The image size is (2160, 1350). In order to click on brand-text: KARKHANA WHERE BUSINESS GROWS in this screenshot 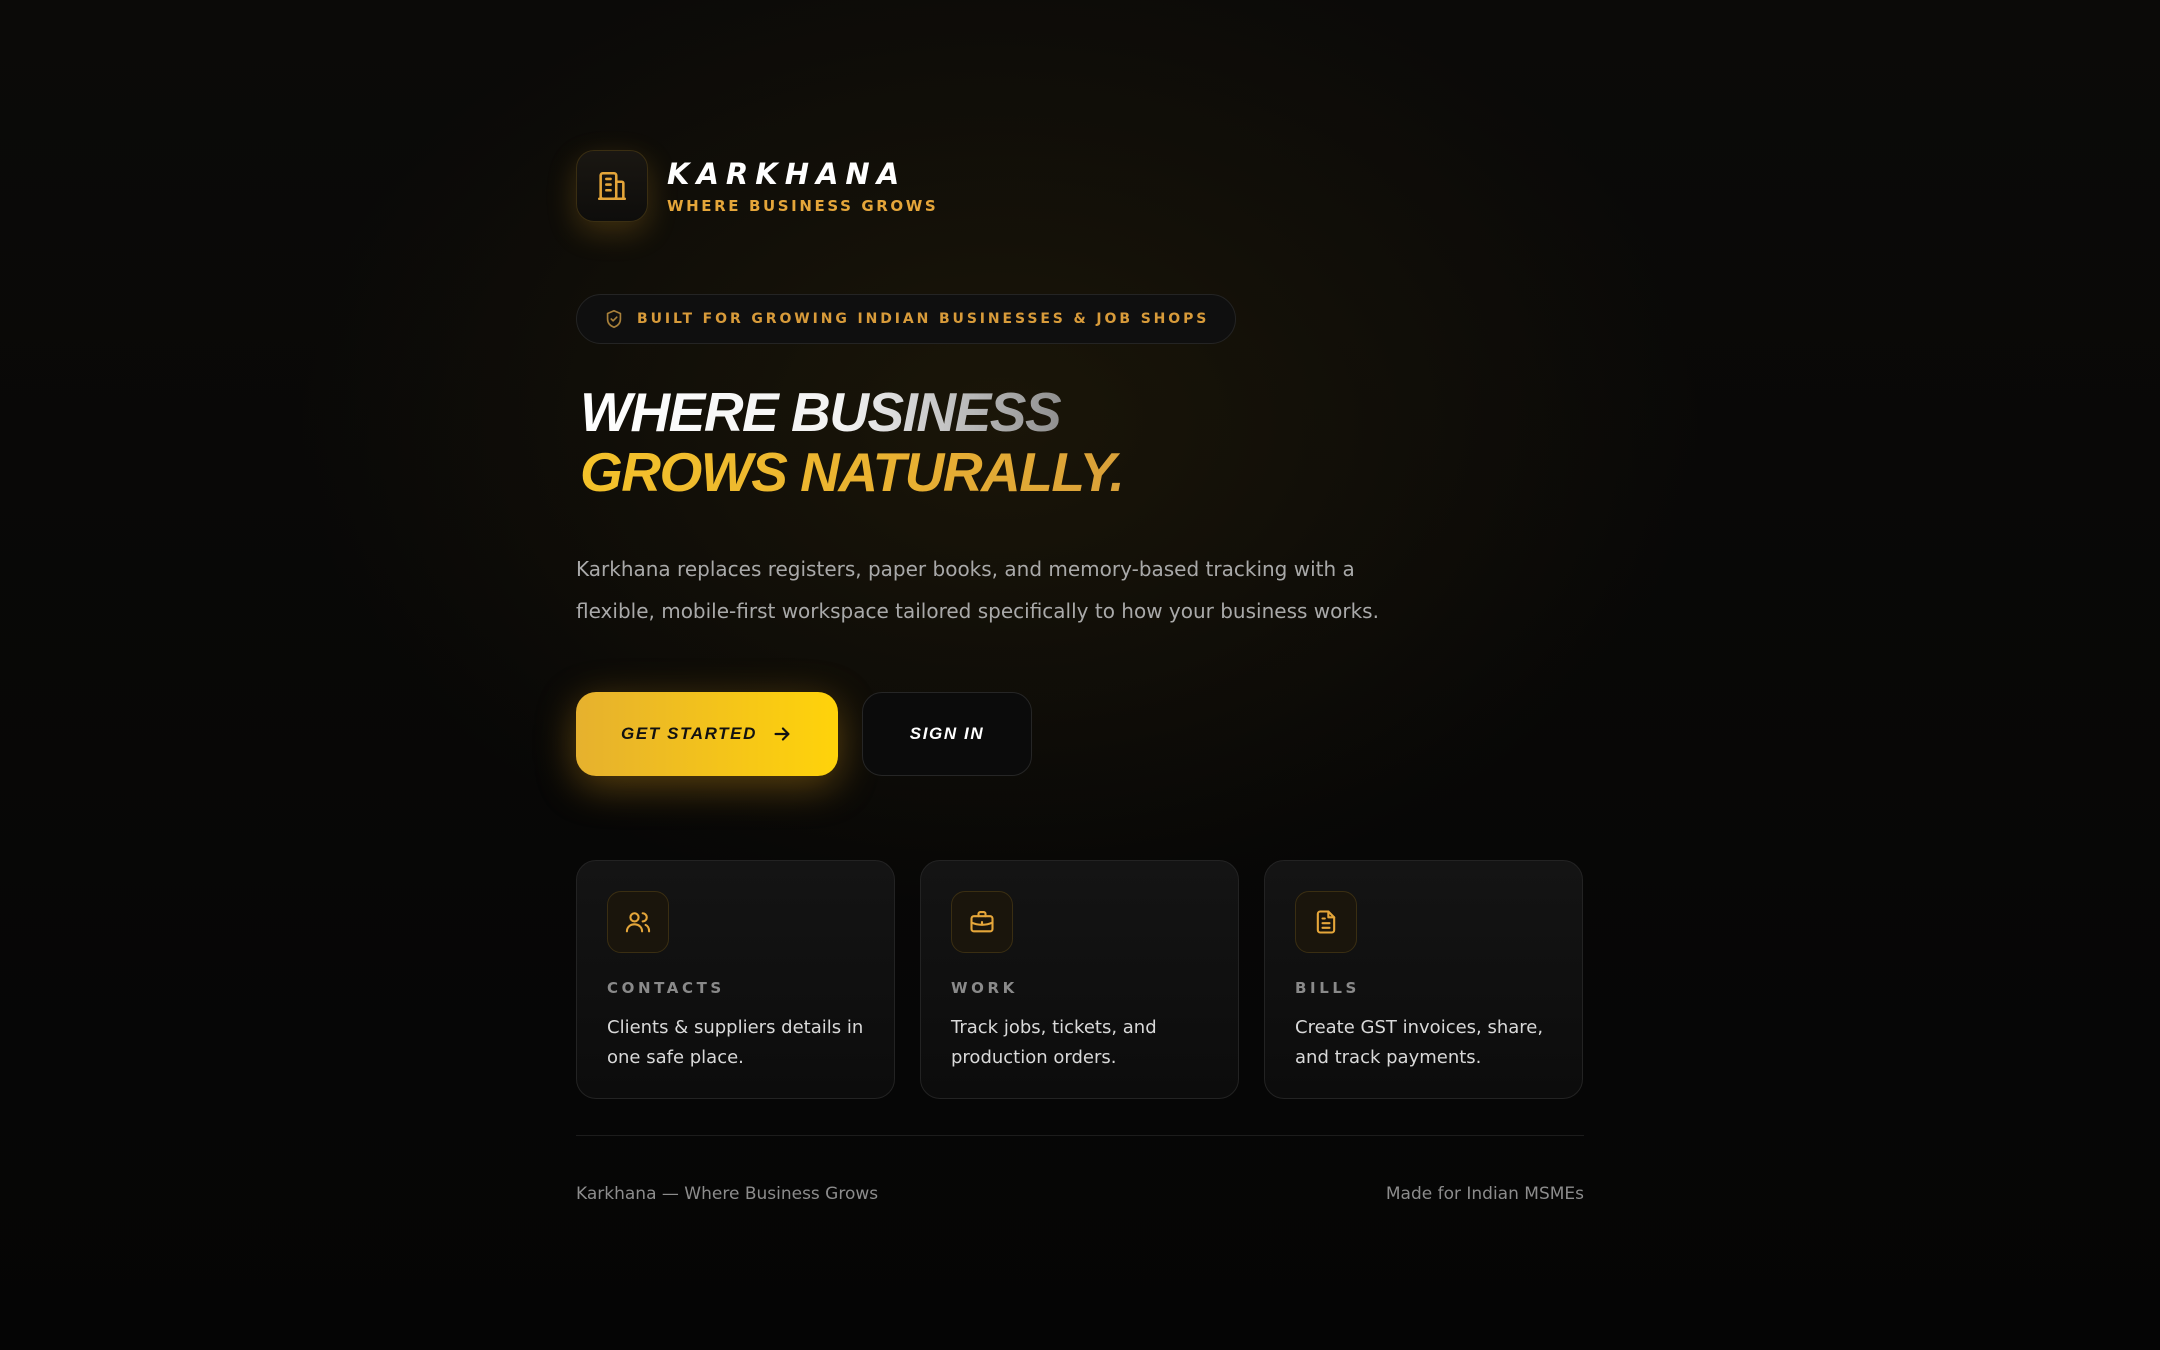, I will do `click(802, 186)`.